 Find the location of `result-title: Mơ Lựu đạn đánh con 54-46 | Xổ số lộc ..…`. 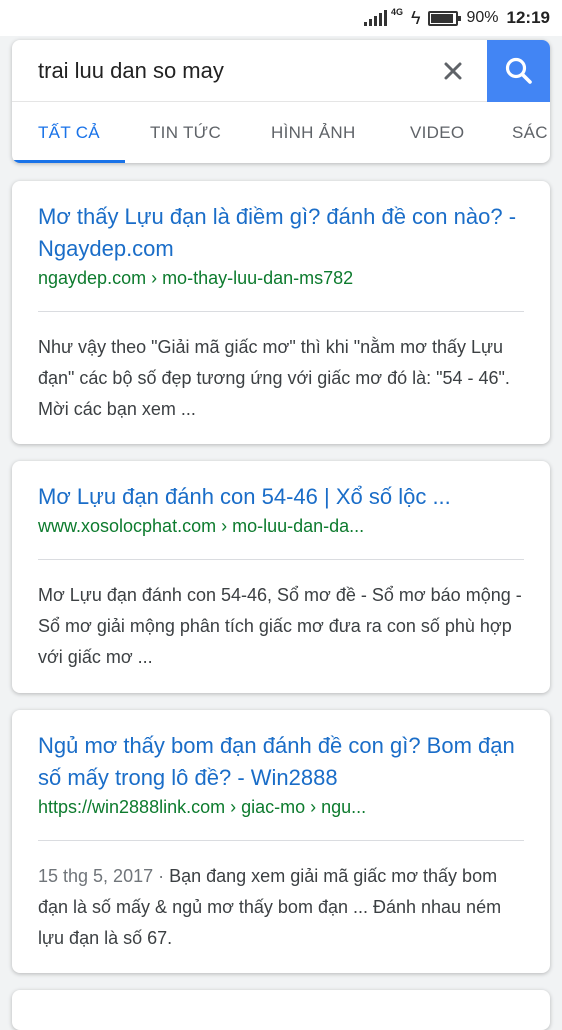

result-title: Mơ Lựu đạn đánh con 54-46 | Xổ số lộc ..… is located at coordinates (281, 497).